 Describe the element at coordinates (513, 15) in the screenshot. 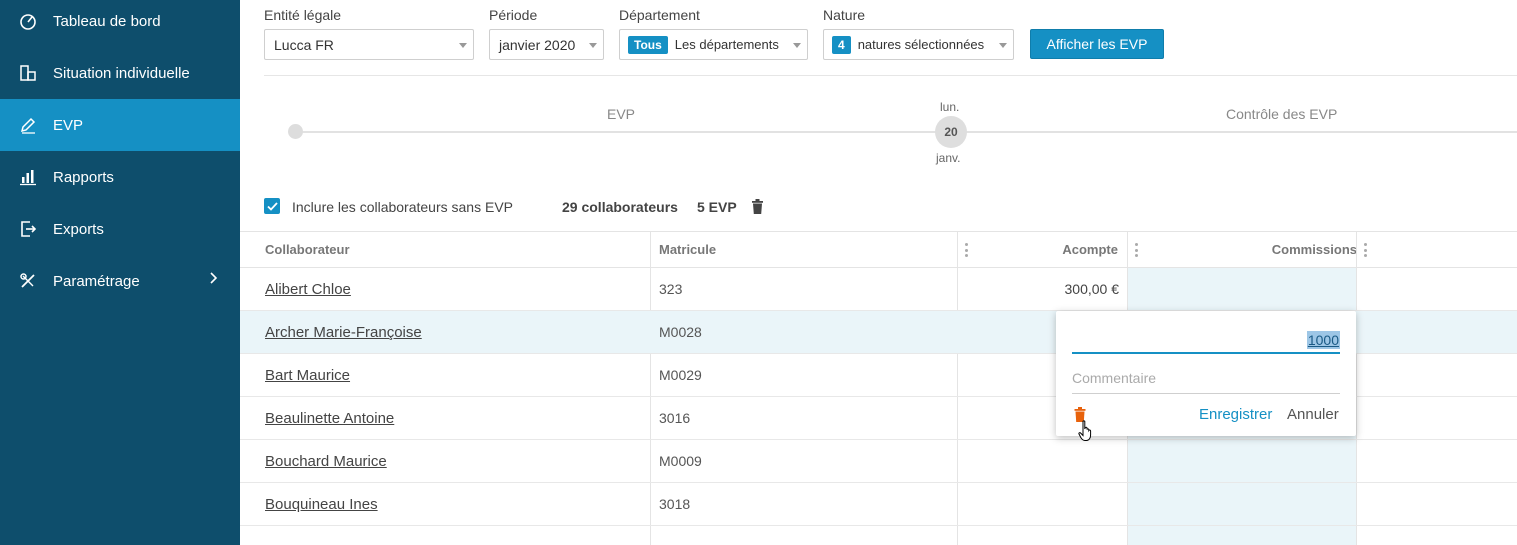

I see `period-label: Période` at that location.